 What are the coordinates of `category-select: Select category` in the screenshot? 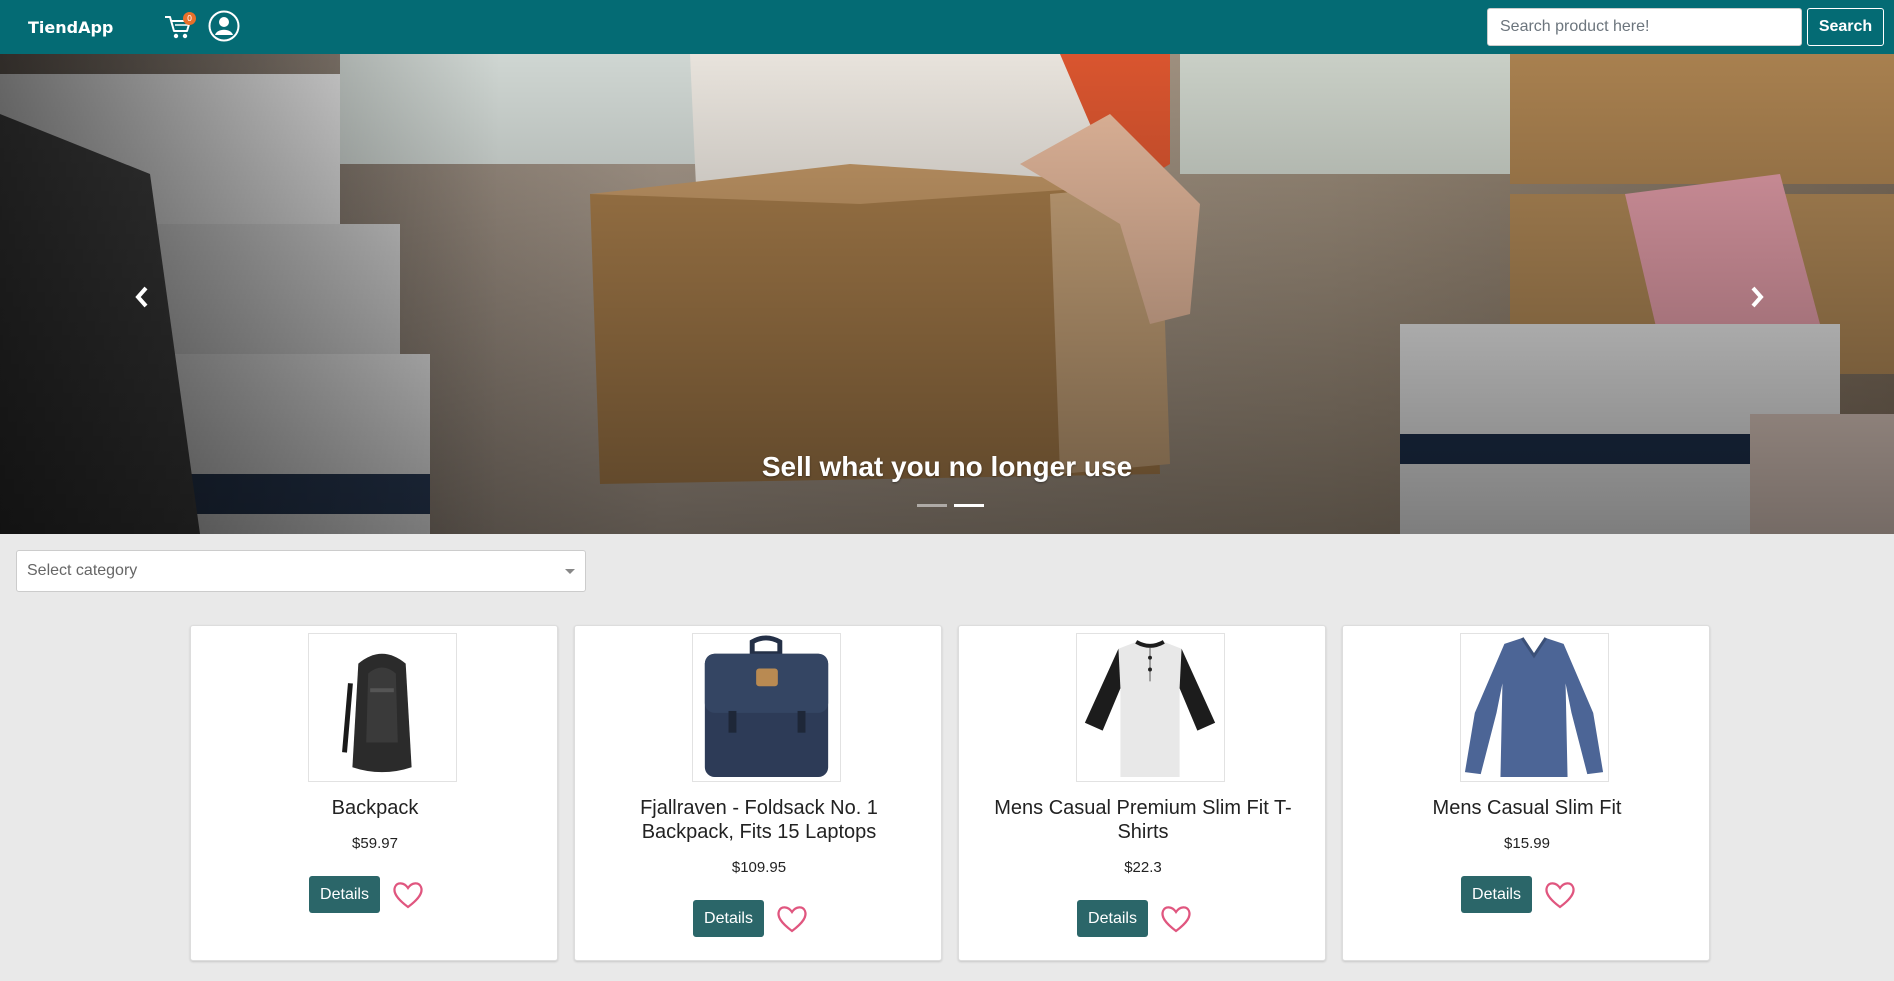 It's located at (301, 571).